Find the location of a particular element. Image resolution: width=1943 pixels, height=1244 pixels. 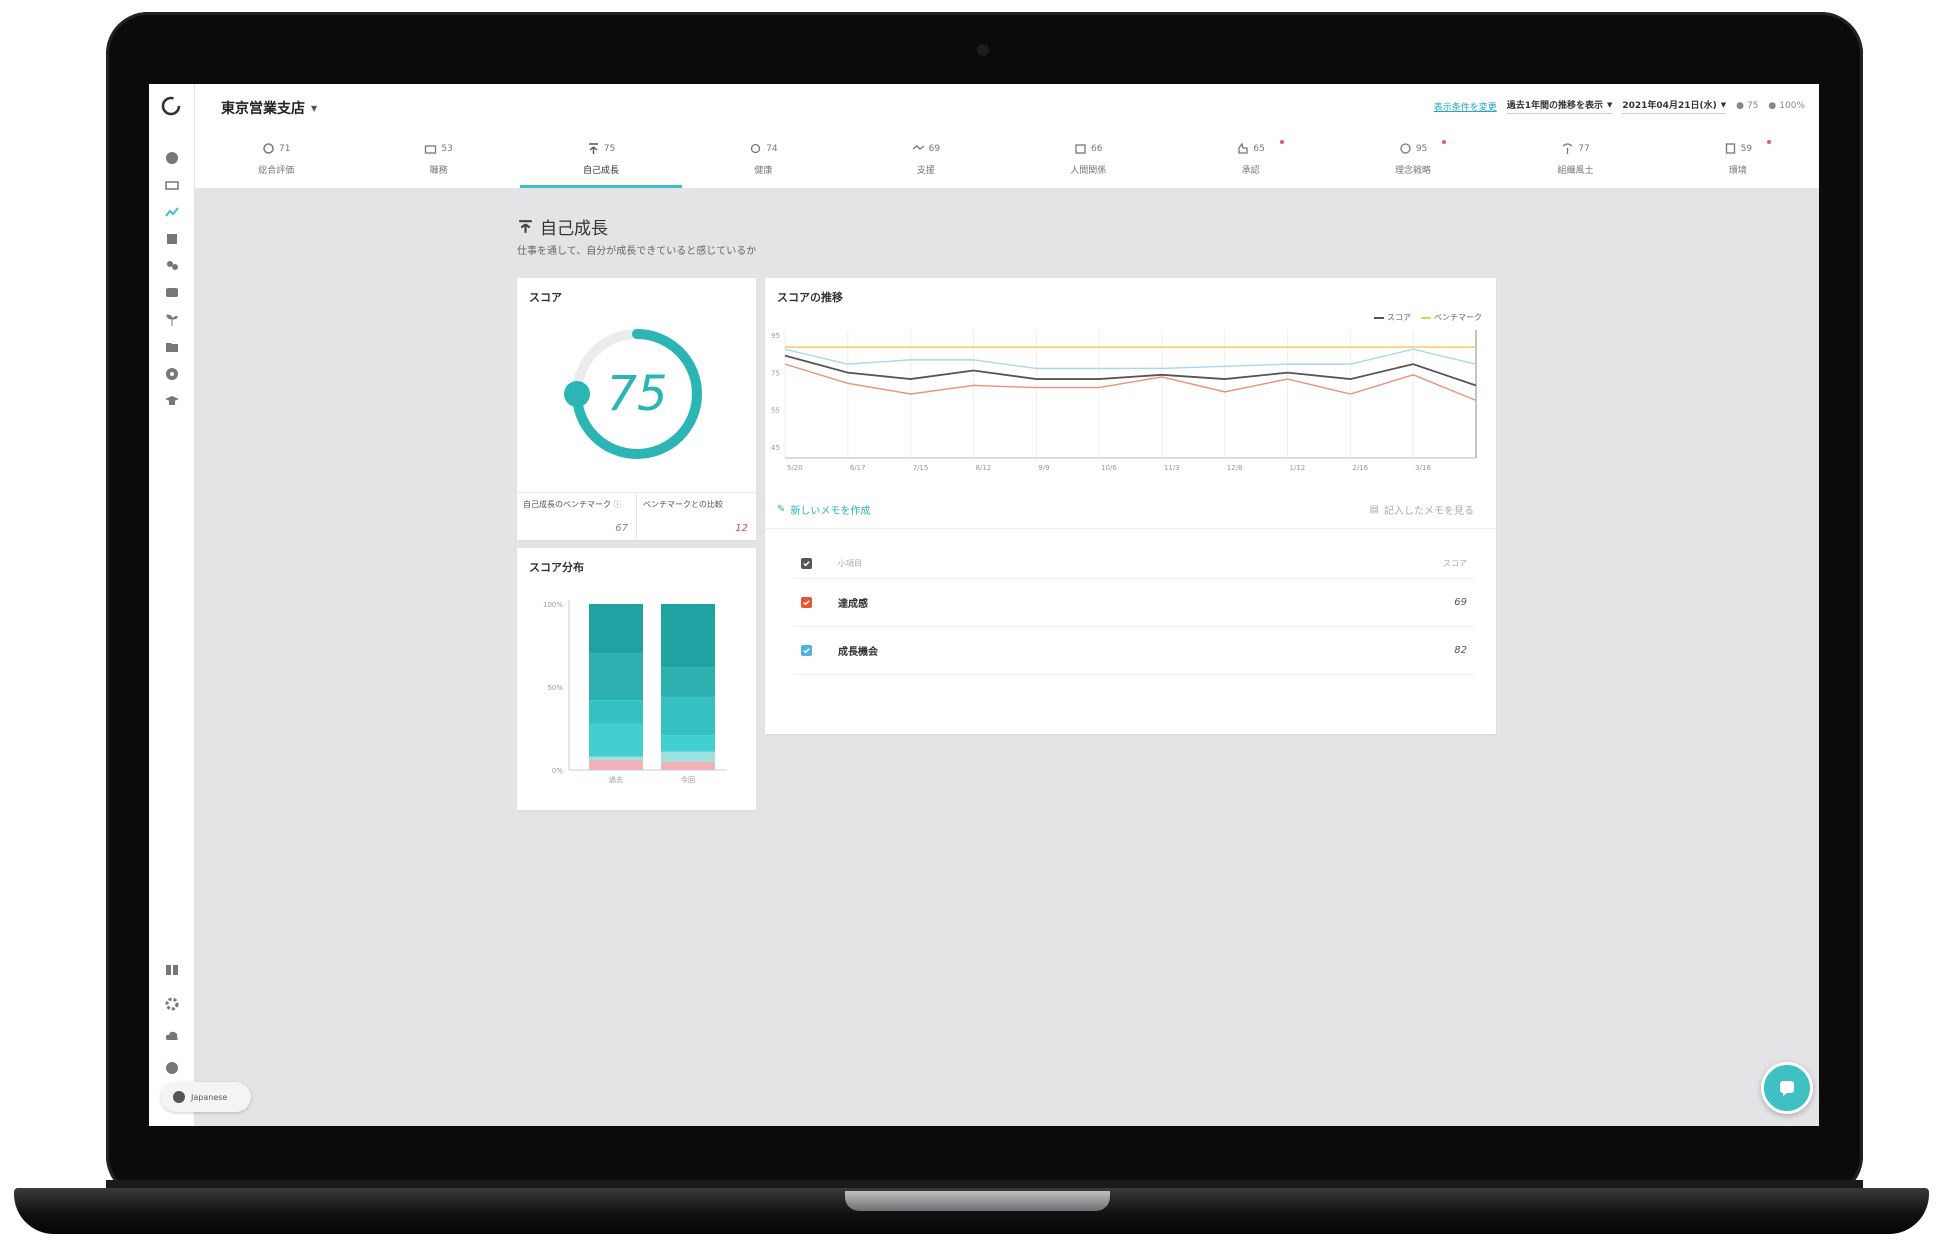

y-tick-label: 75 is located at coordinates (775, 373).